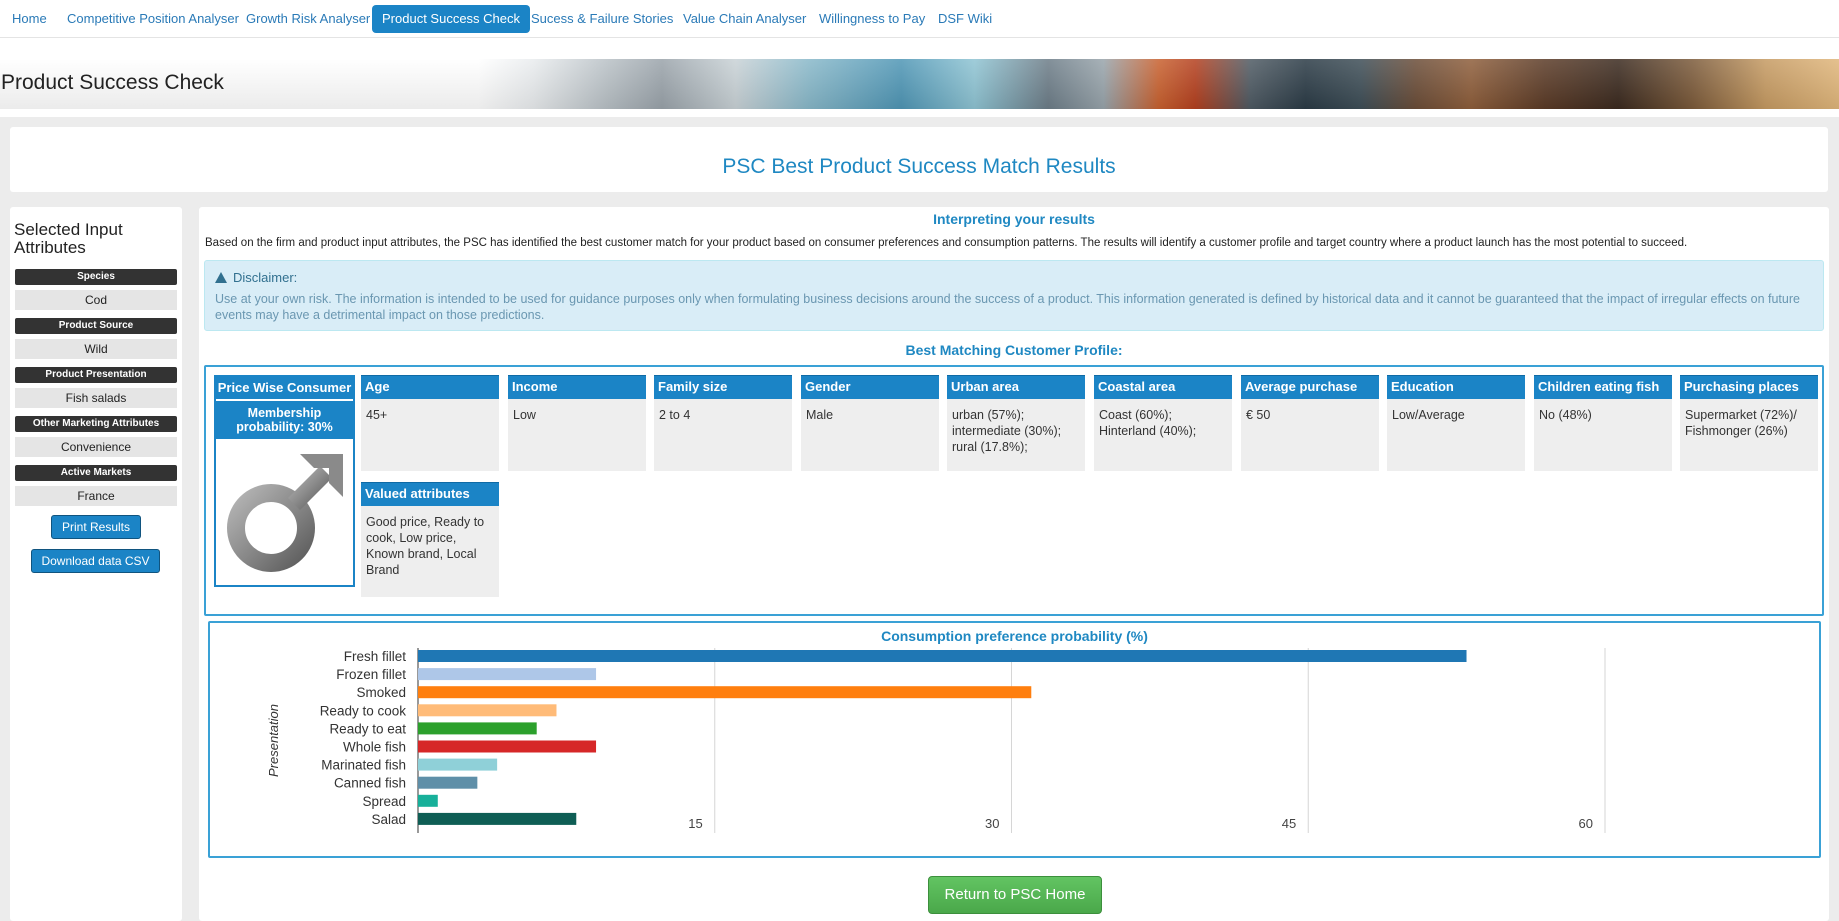 Image resolution: width=1839 pixels, height=921 pixels. What do you see at coordinates (992, 823) in the screenshot?
I see `chart-x-tick-label: 30` at bounding box center [992, 823].